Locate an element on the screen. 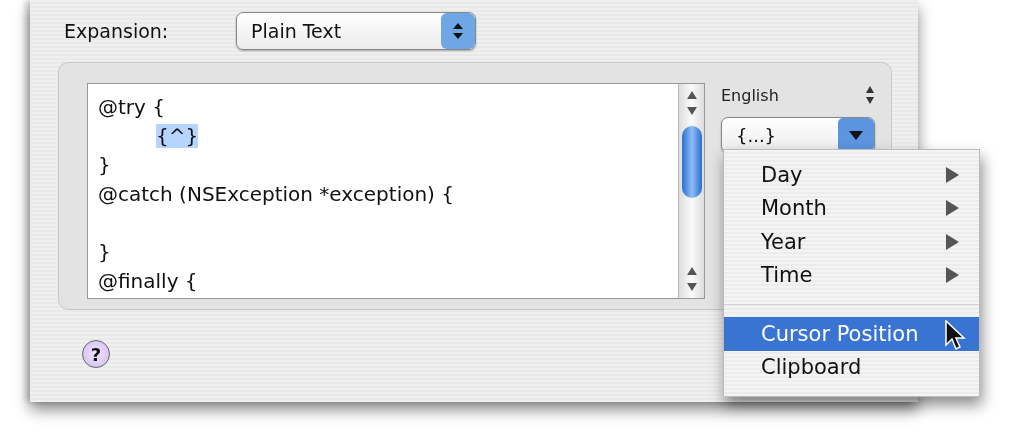 The image size is (1020, 437). help-button: ? is located at coordinates (96, 354).